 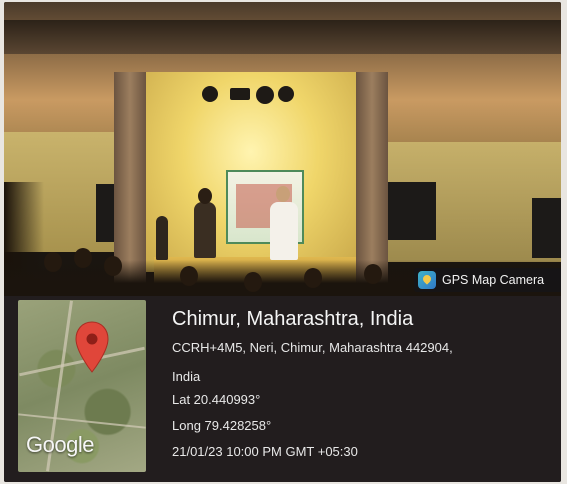 What do you see at coordinates (82, 421) in the screenshot?
I see `map-road` at bounding box center [82, 421].